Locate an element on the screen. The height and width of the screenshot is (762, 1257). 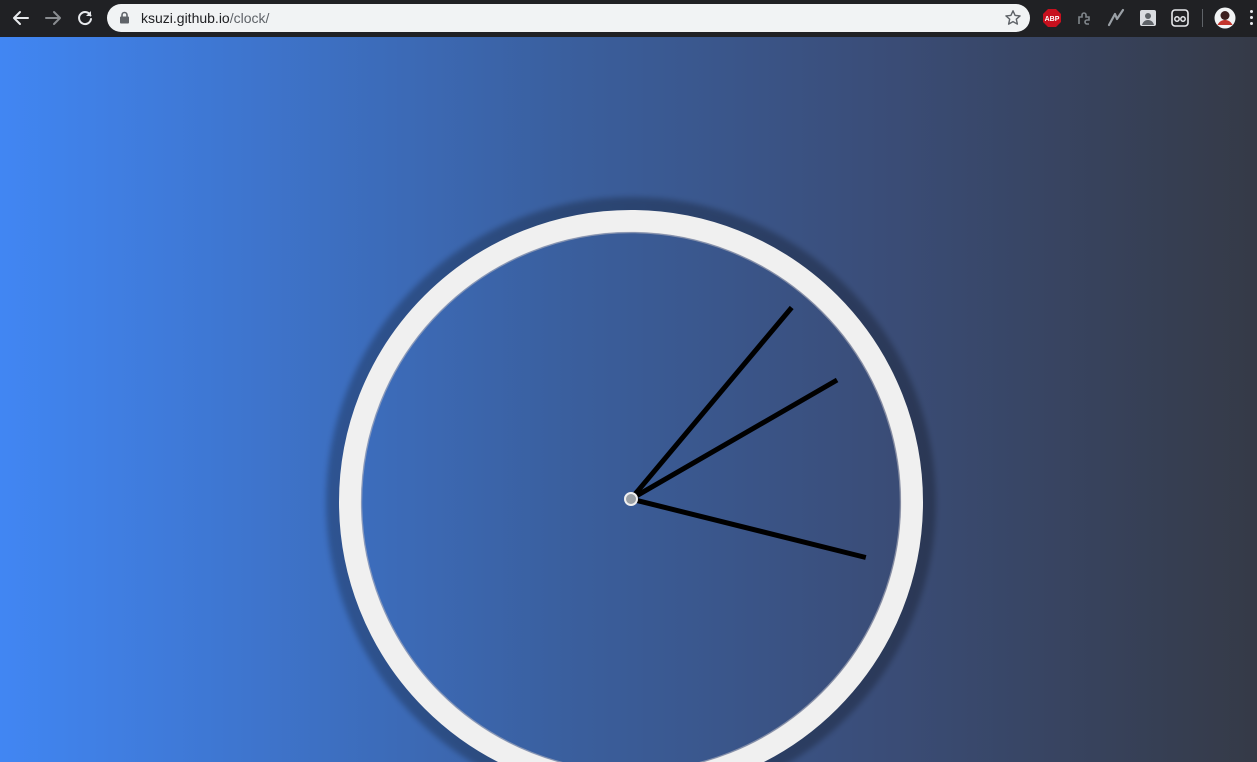
second-hand is located at coordinates (734, 439).